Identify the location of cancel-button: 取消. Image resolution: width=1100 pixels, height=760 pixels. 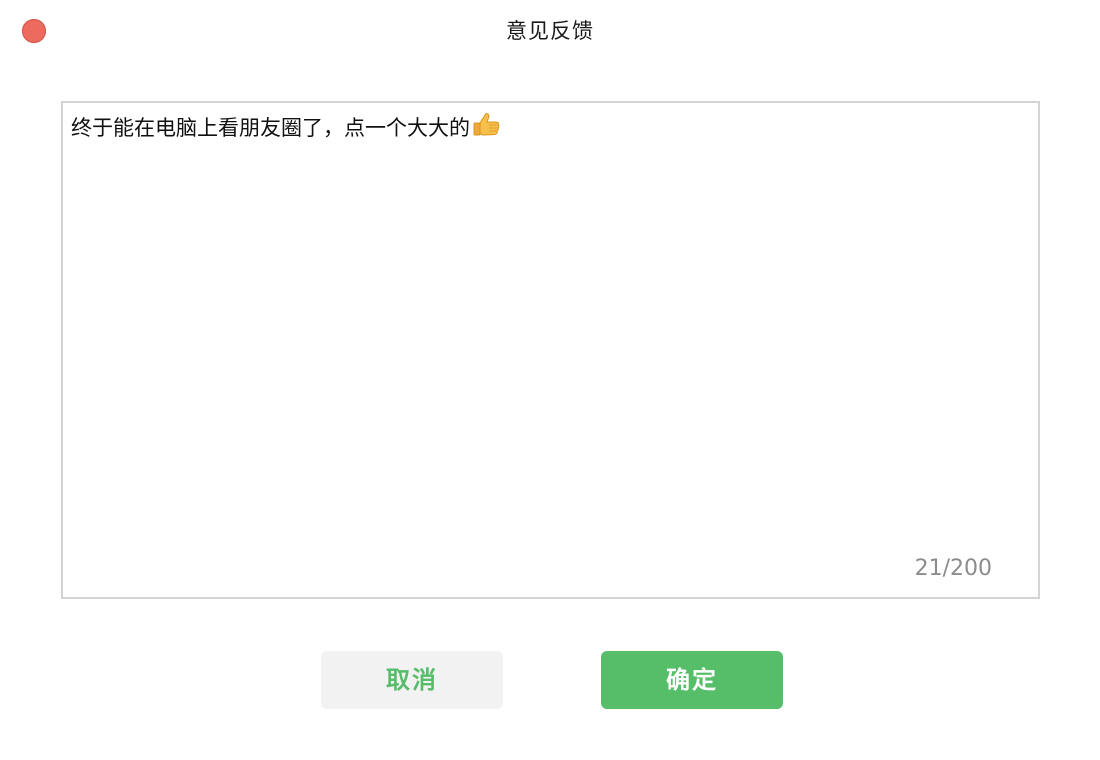
(412, 680).